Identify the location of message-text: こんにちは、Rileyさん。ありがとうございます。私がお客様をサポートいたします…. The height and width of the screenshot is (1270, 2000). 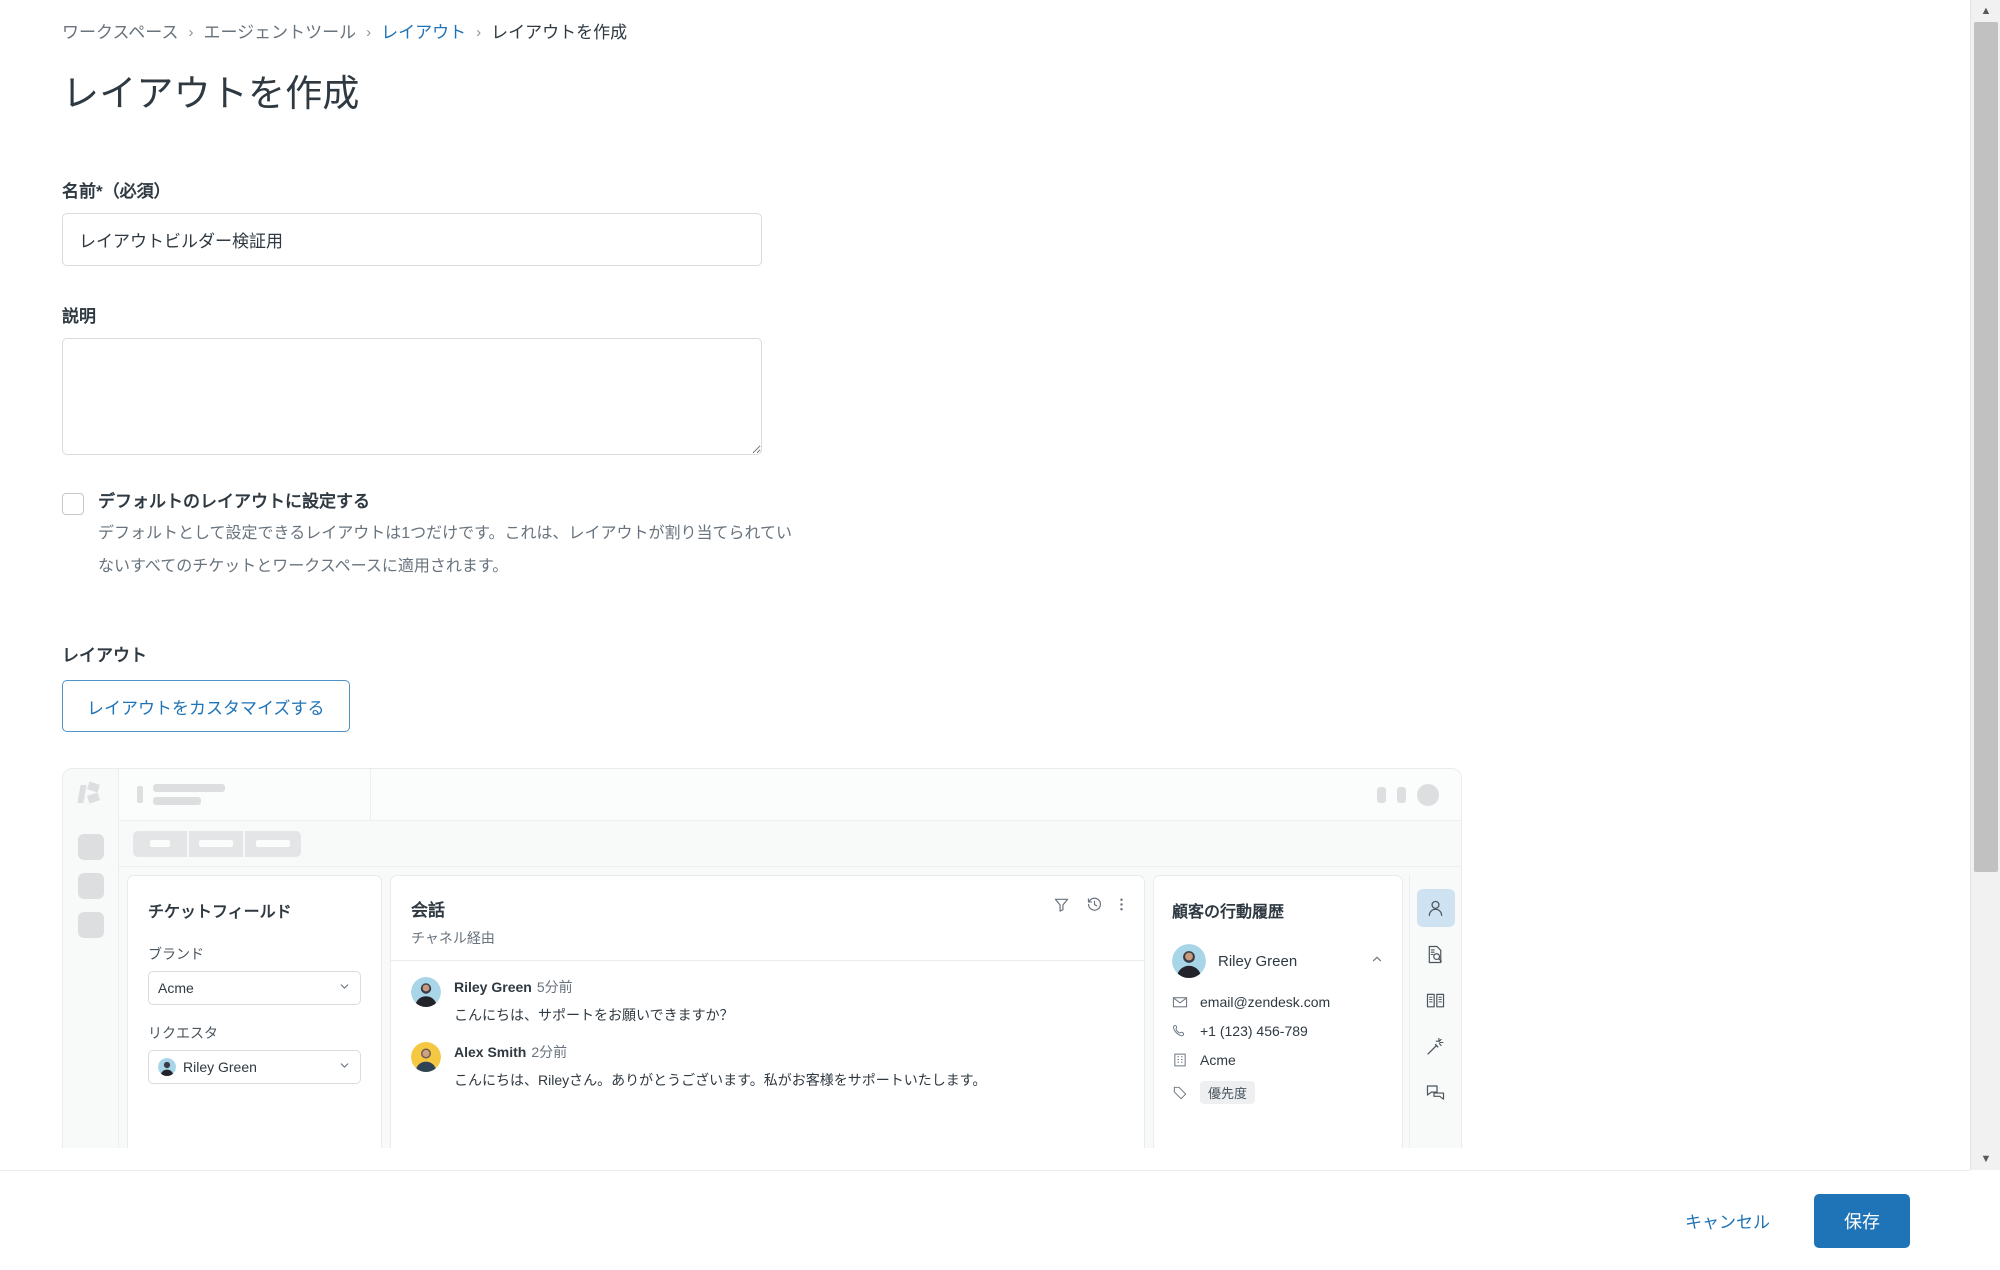
(720, 1080).